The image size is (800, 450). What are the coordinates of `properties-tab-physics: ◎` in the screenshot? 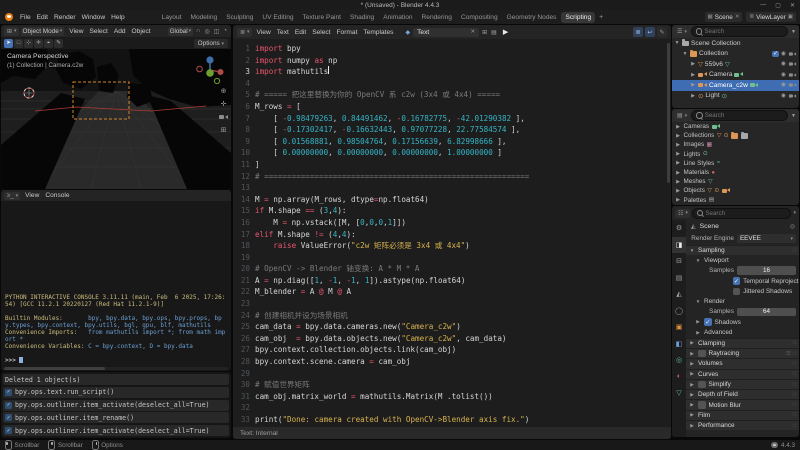 It's located at (679, 360).